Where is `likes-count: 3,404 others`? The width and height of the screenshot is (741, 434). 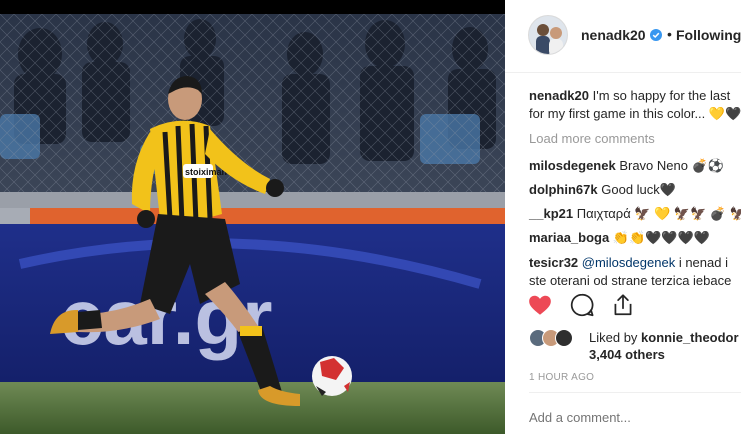
likes-count: 3,404 others is located at coordinates (627, 354).